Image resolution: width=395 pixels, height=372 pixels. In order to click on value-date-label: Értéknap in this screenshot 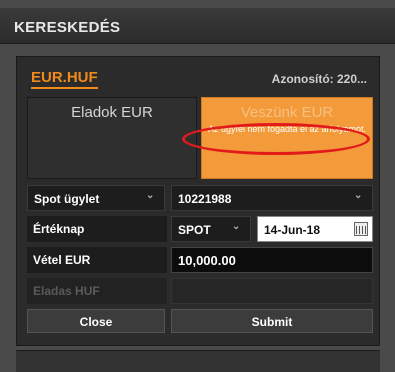, I will do `click(97, 229)`.